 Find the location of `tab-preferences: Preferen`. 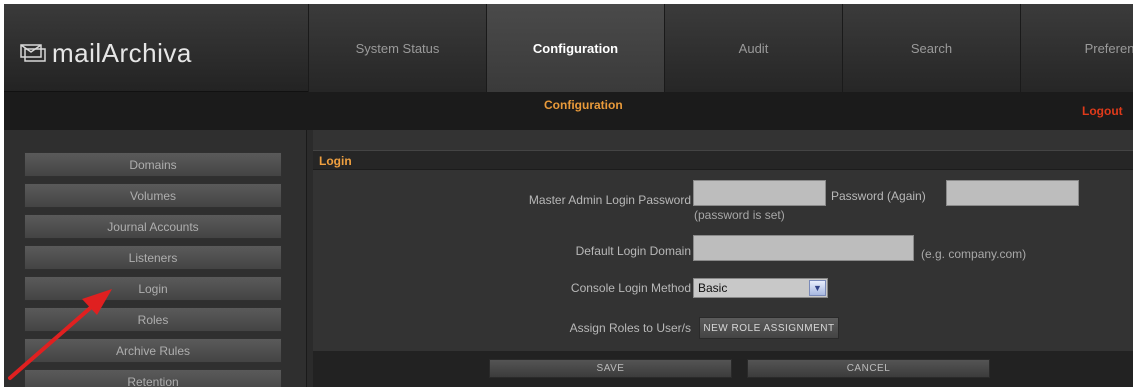

tab-preferences: Preferen is located at coordinates (1076, 48).